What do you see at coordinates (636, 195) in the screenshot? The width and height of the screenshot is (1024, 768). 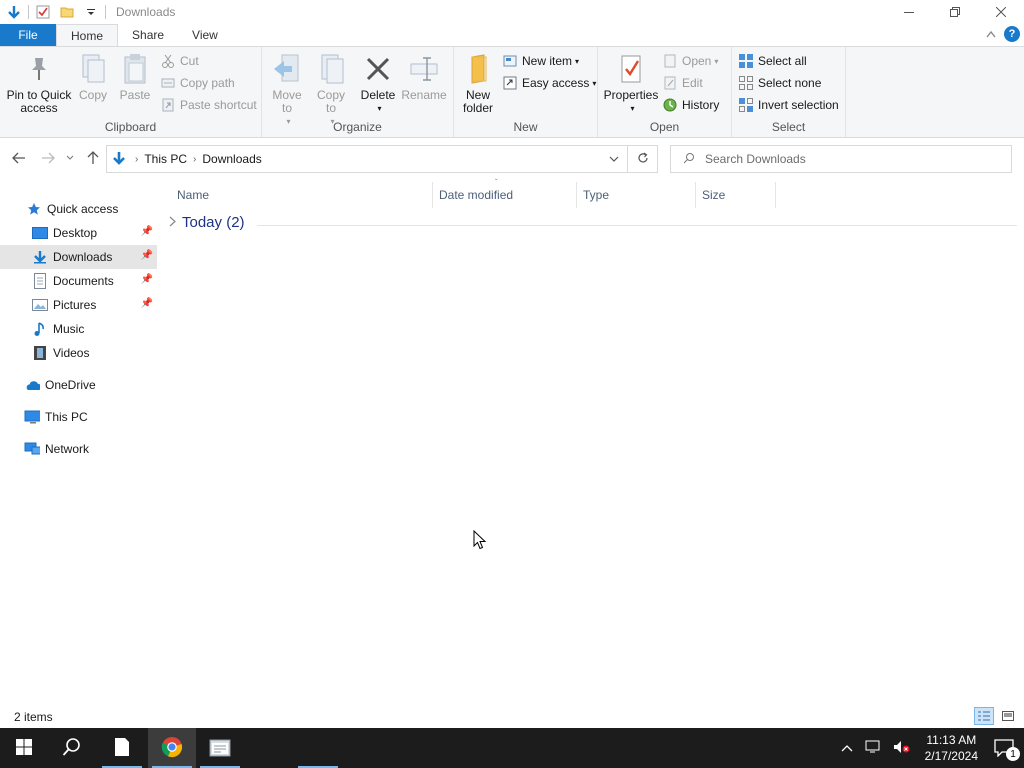 I see `column-header-type: Type` at bounding box center [636, 195].